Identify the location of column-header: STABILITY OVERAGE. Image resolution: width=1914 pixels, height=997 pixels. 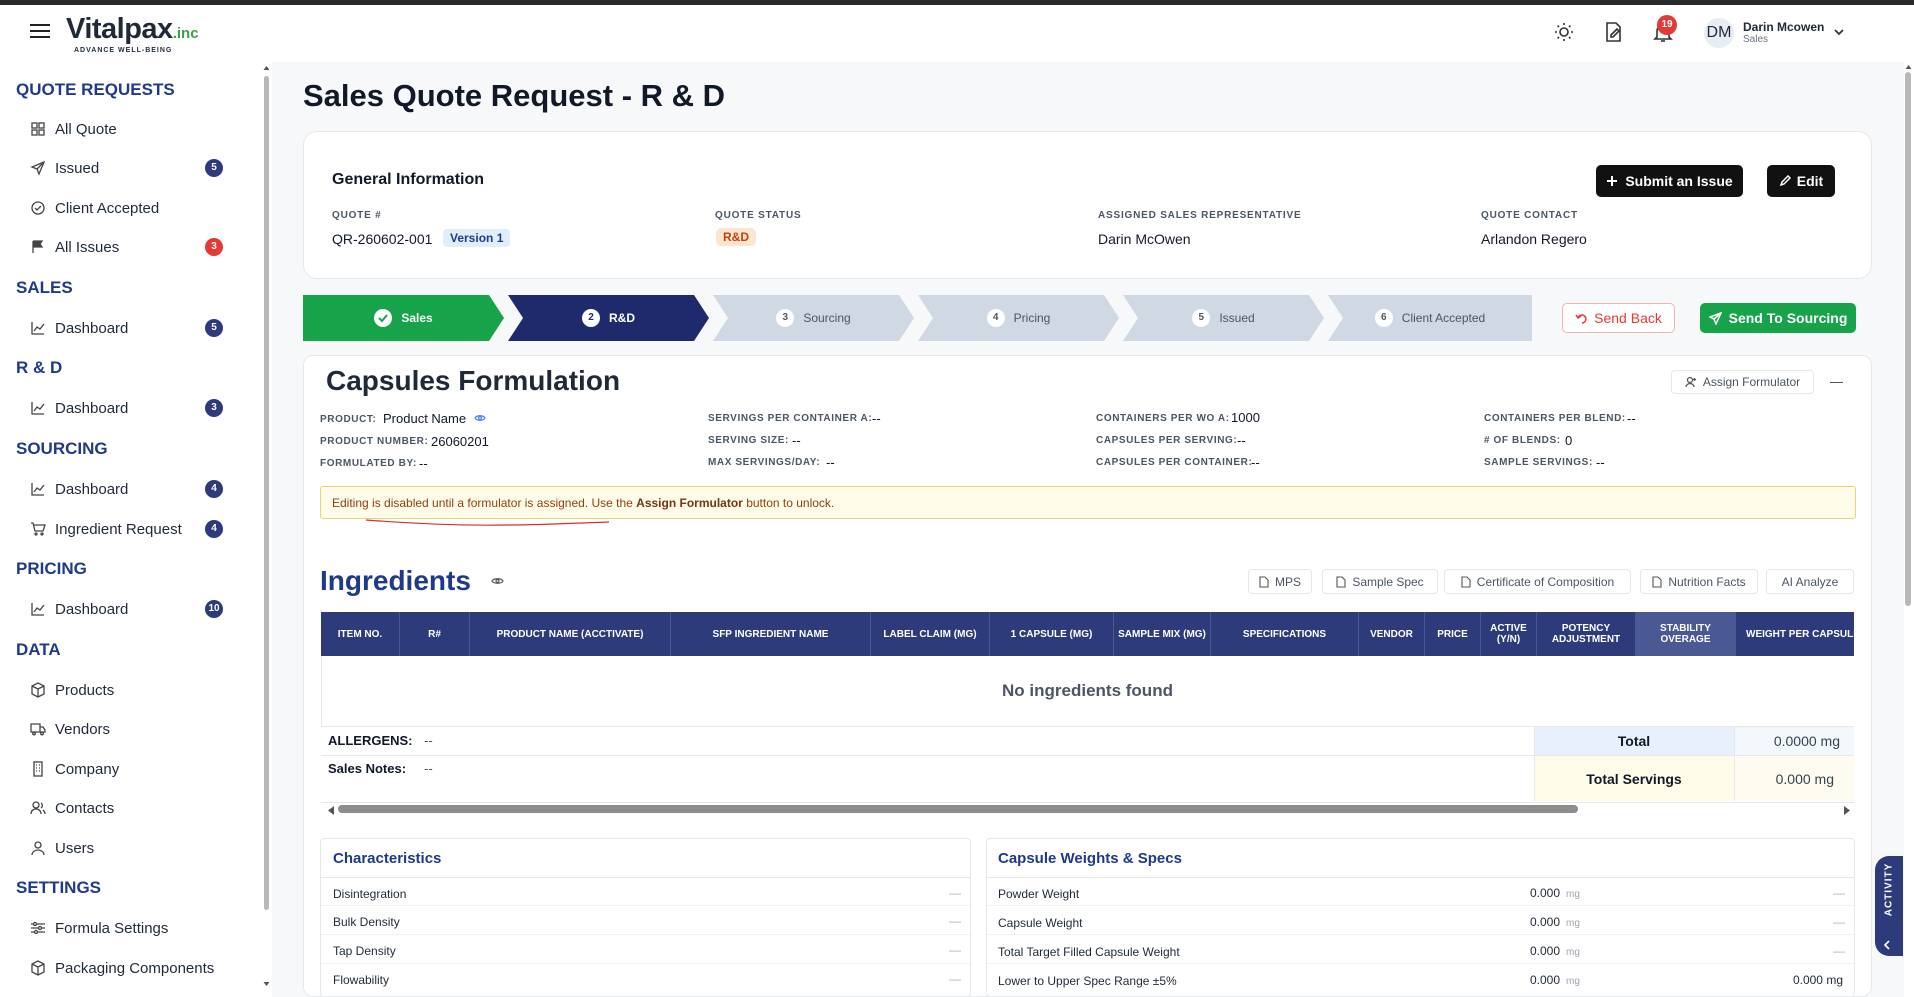
(1686, 634).